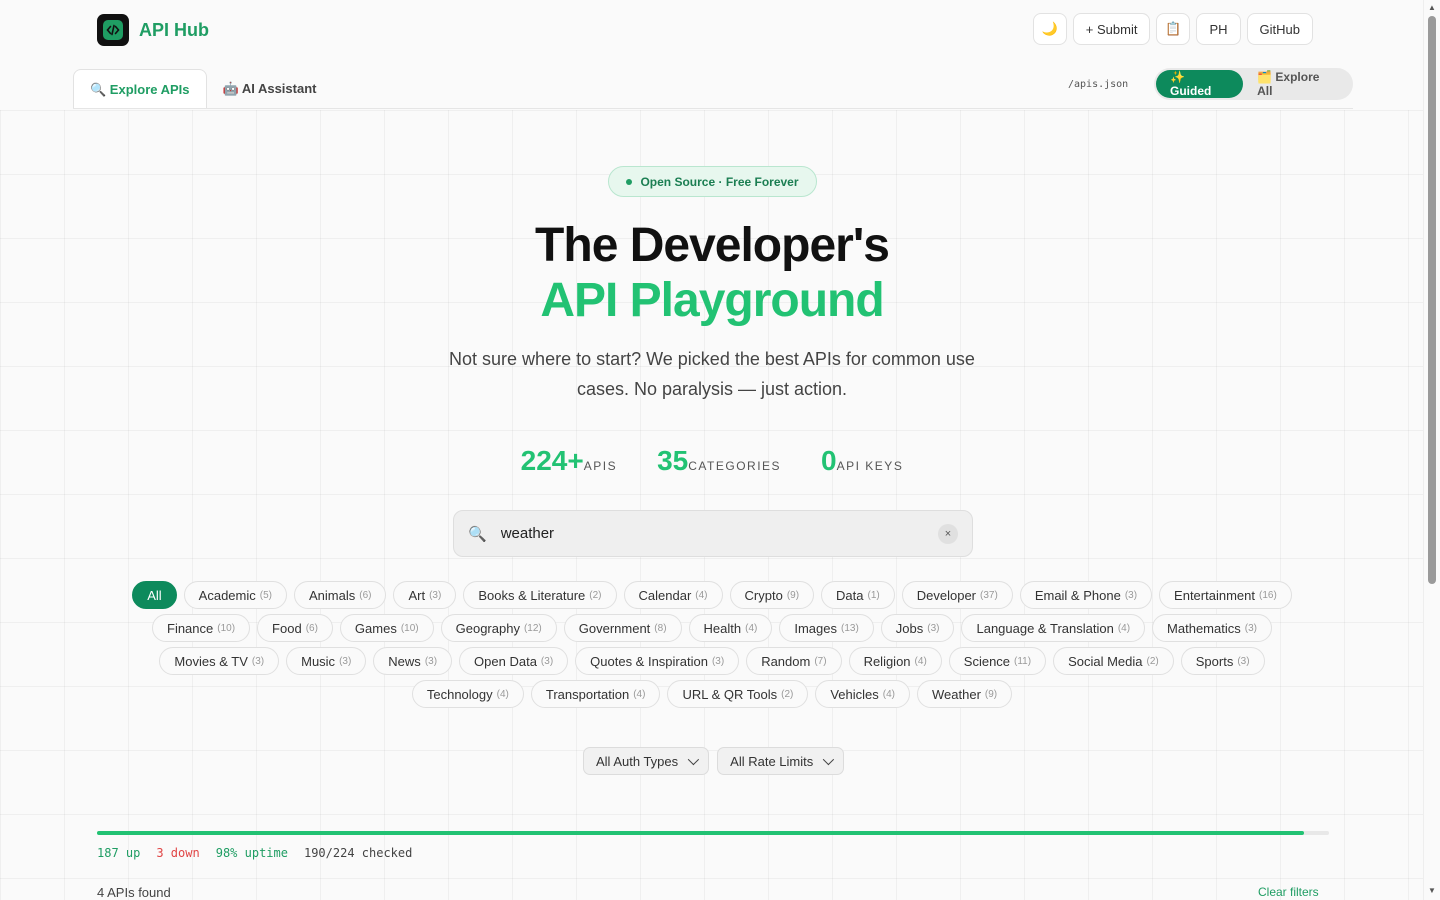  Describe the element at coordinates (409, 628) in the screenshot. I see `category-chip-count: (10)` at that location.